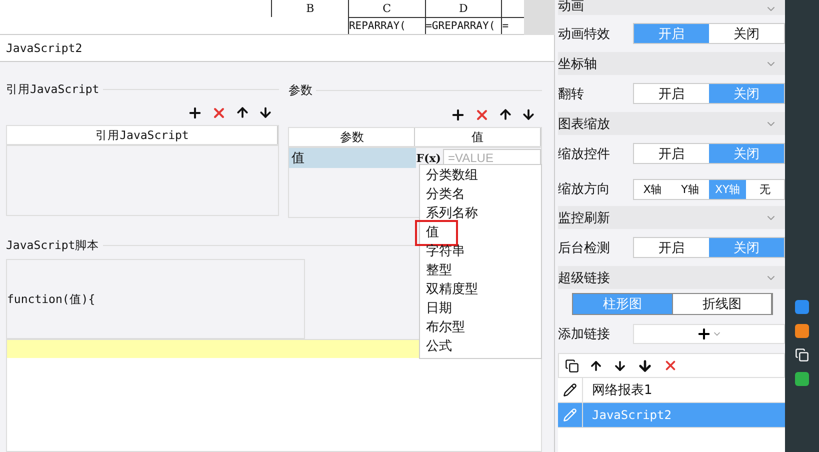  What do you see at coordinates (480, 308) in the screenshot?
I see `menu-item: 日期` at bounding box center [480, 308].